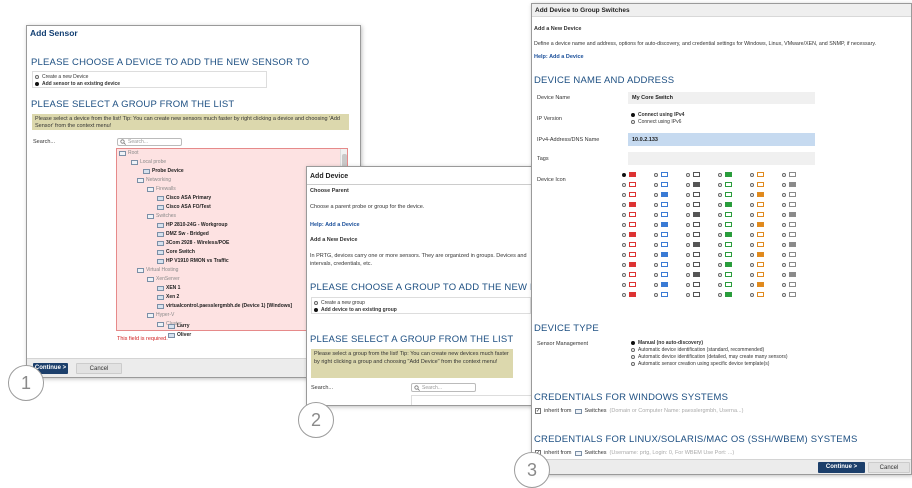 The height and width of the screenshot is (488, 912). Describe the element at coordinates (193, 243) in the screenshot. I see `tree-node: 3Com 2928 - Wireless/POE` at that location.